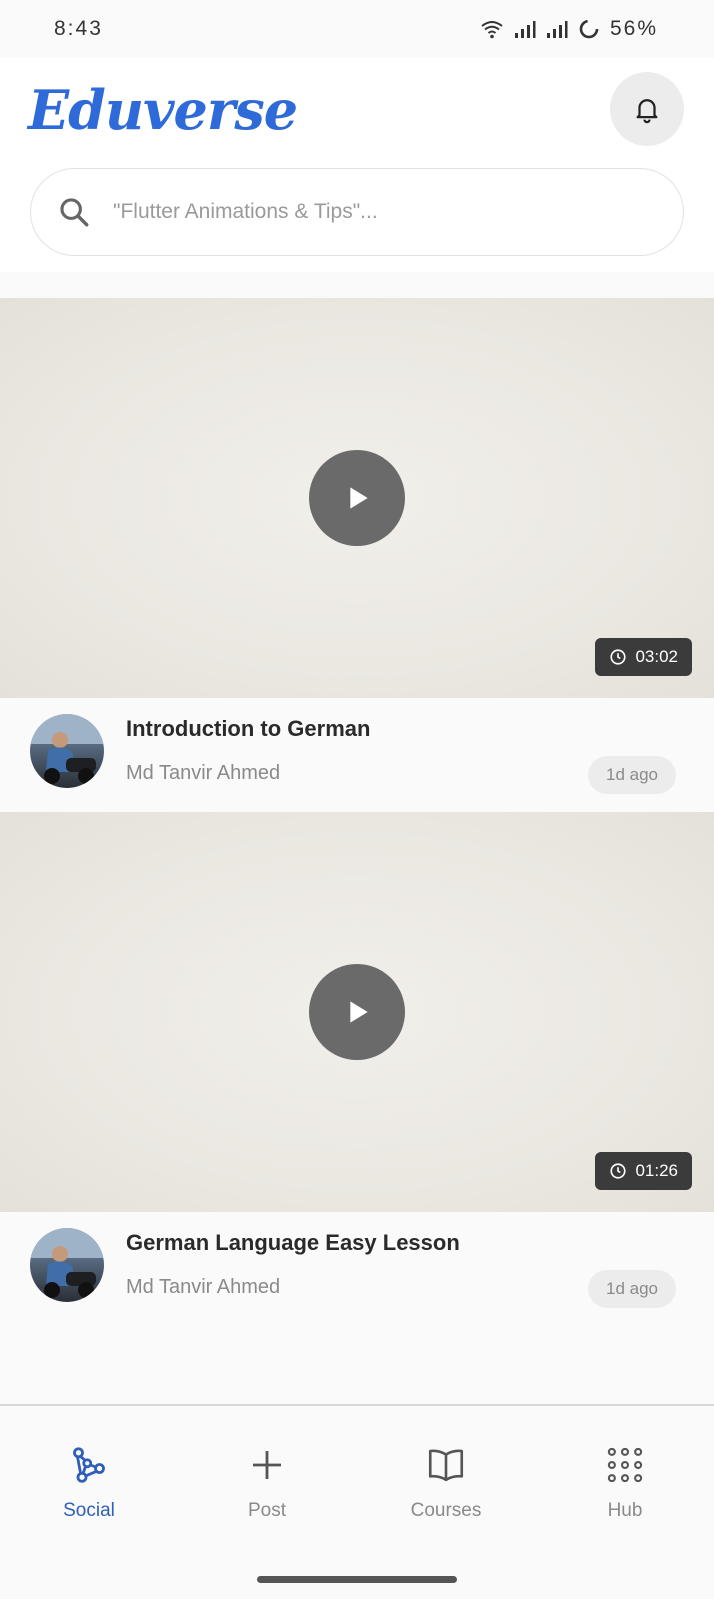 The width and height of the screenshot is (714, 1599). Describe the element at coordinates (267, 1483) in the screenshot. I see `nav-post: Post` at that location.